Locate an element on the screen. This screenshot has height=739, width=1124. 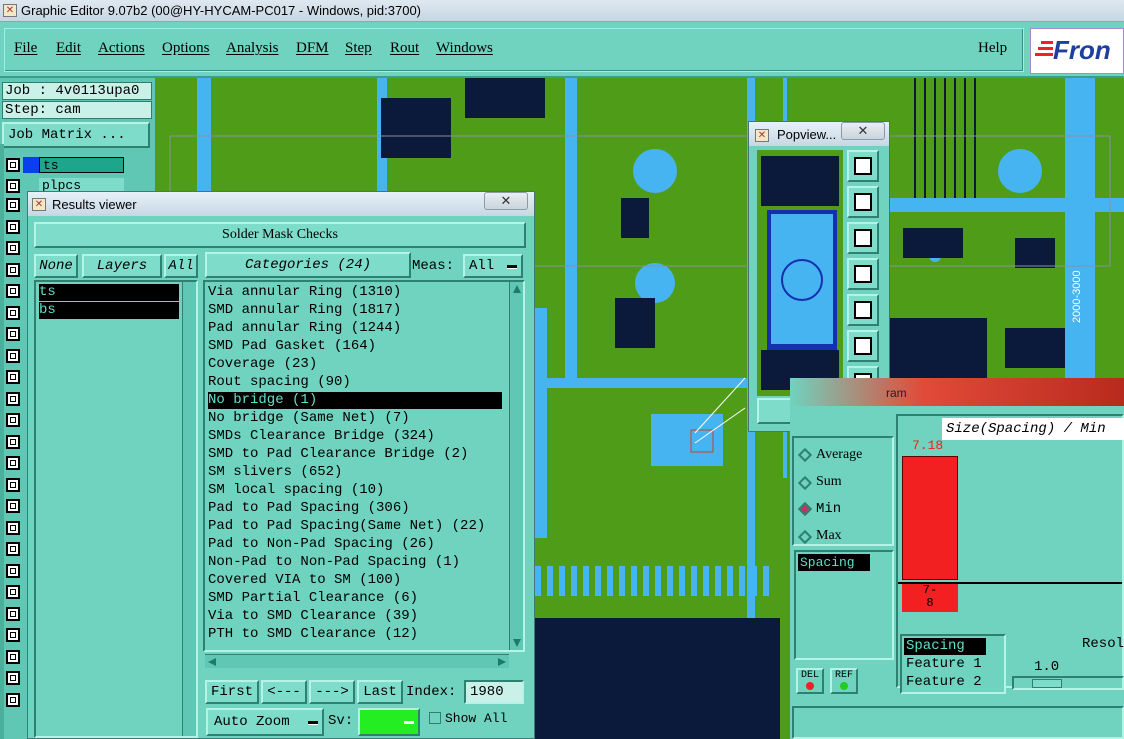
detail-list: Spacing Feature 1 Feature 2 is located at coordinates (953, 664).